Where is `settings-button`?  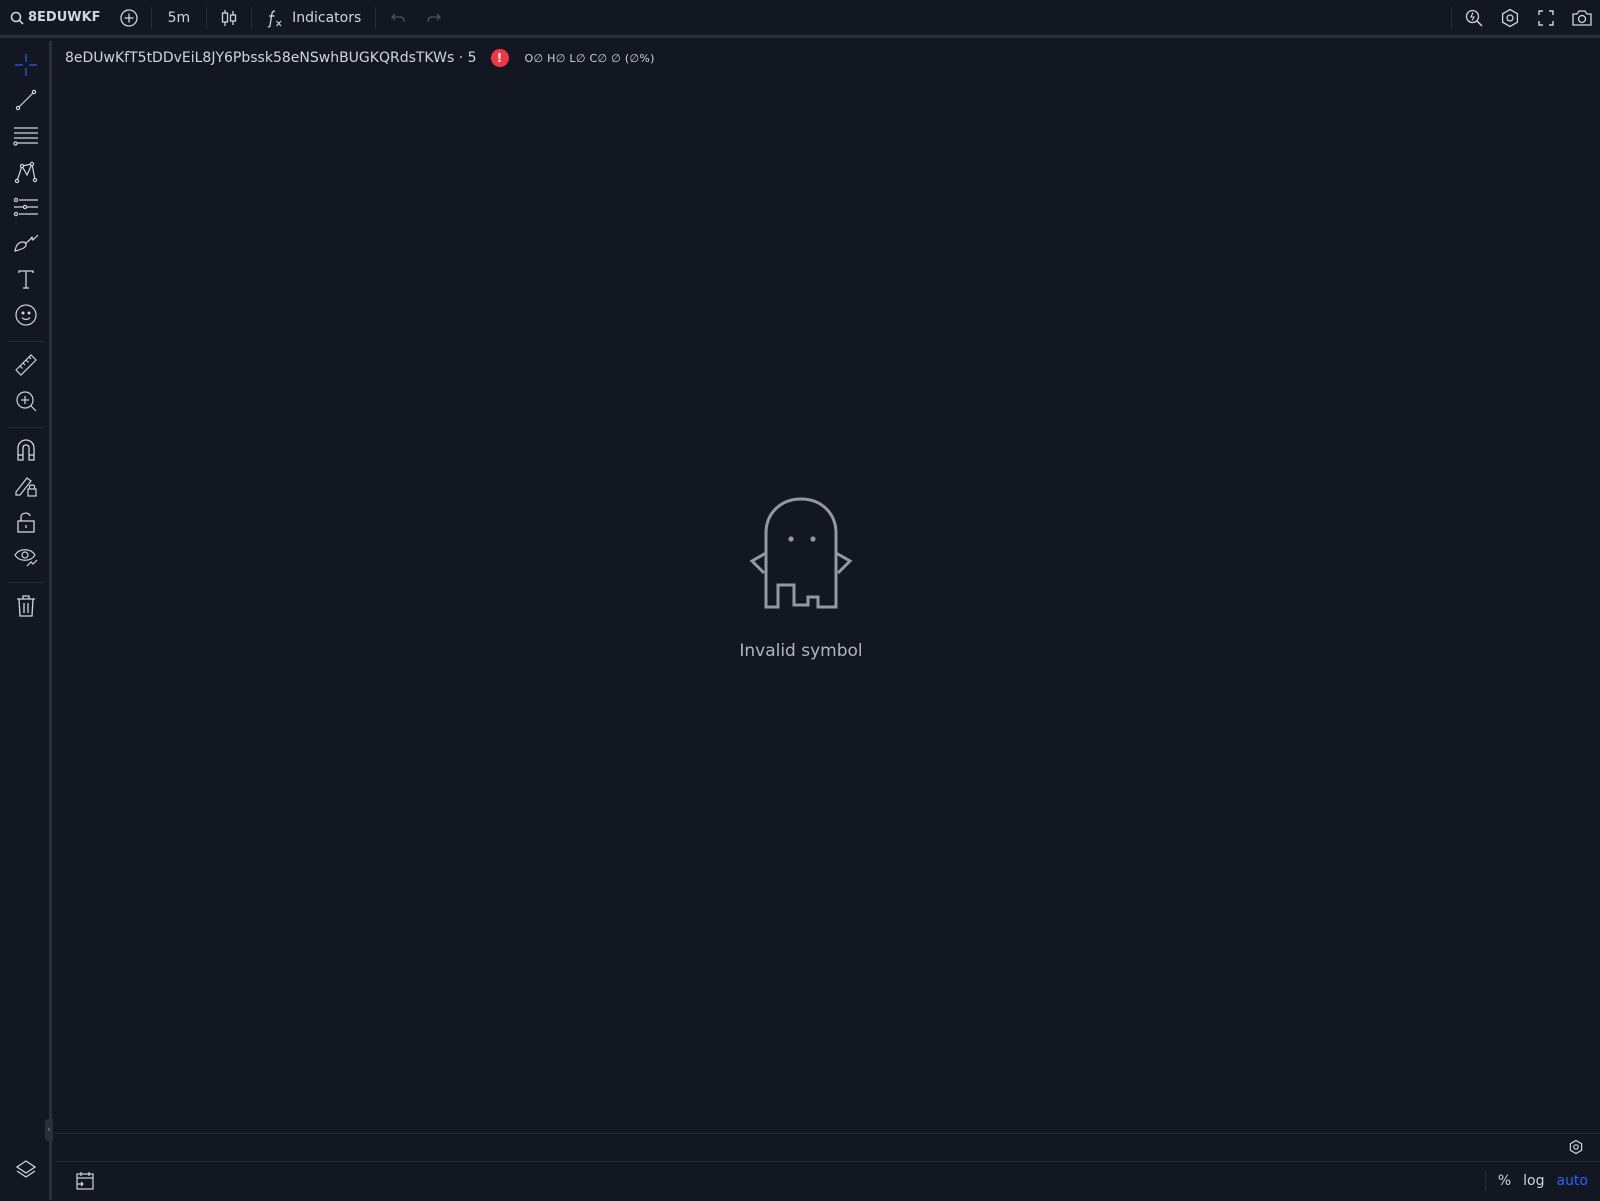
settings-button is located at coordinates (1510, 18).